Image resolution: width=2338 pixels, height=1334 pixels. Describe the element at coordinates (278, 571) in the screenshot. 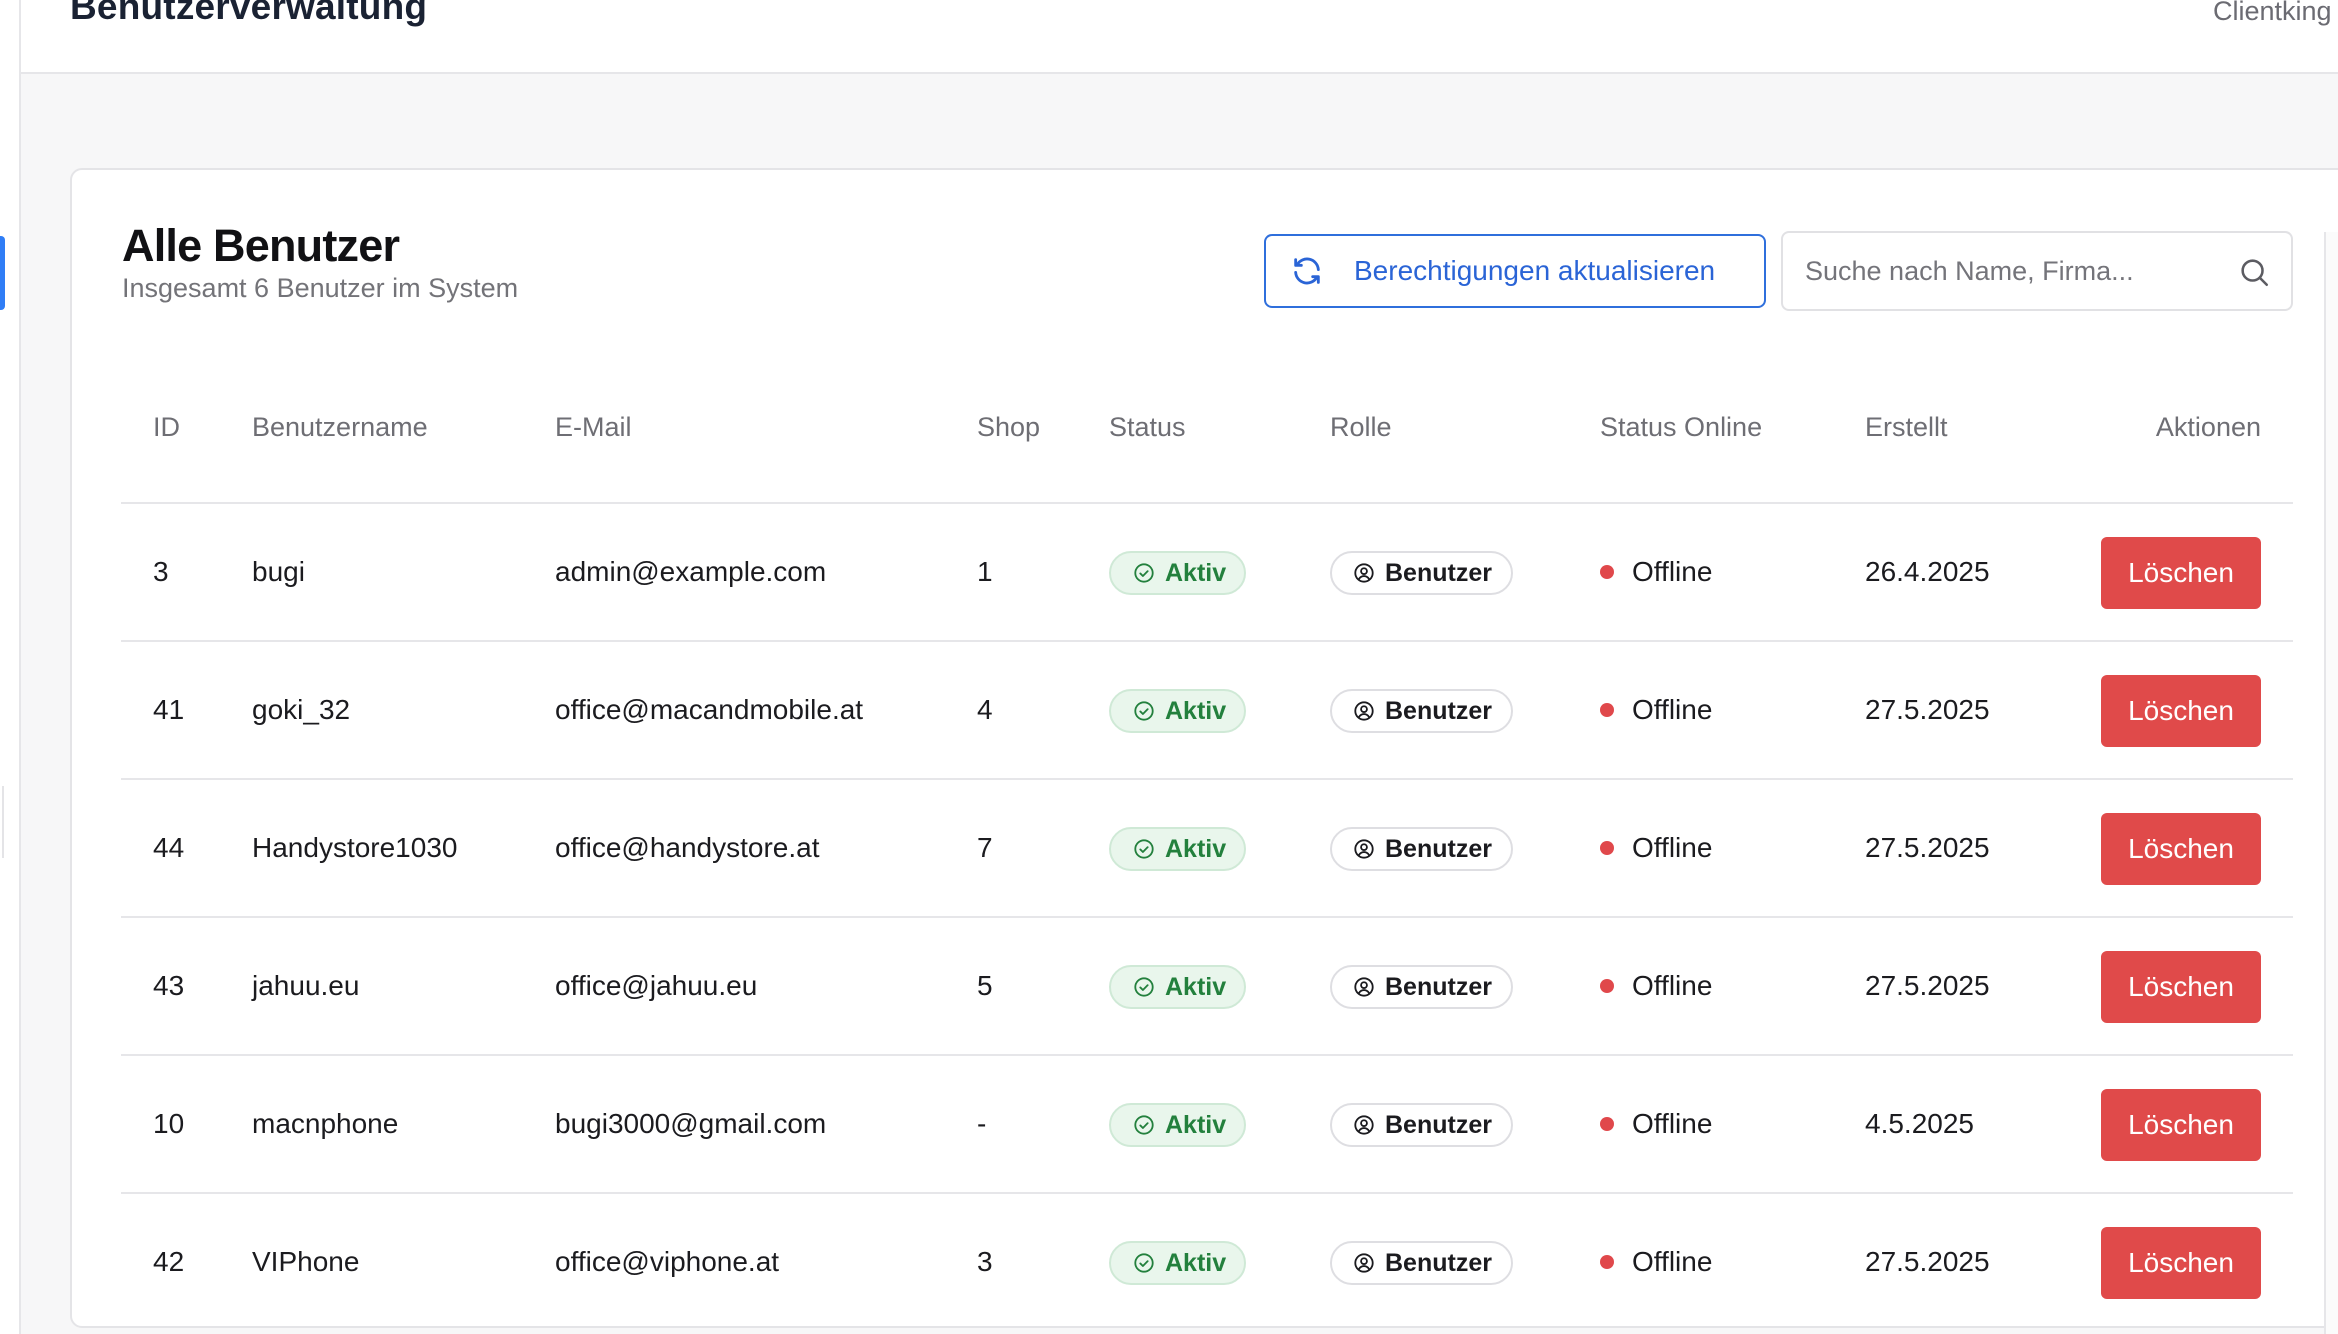

I see `cell-username: bugi` at that location.